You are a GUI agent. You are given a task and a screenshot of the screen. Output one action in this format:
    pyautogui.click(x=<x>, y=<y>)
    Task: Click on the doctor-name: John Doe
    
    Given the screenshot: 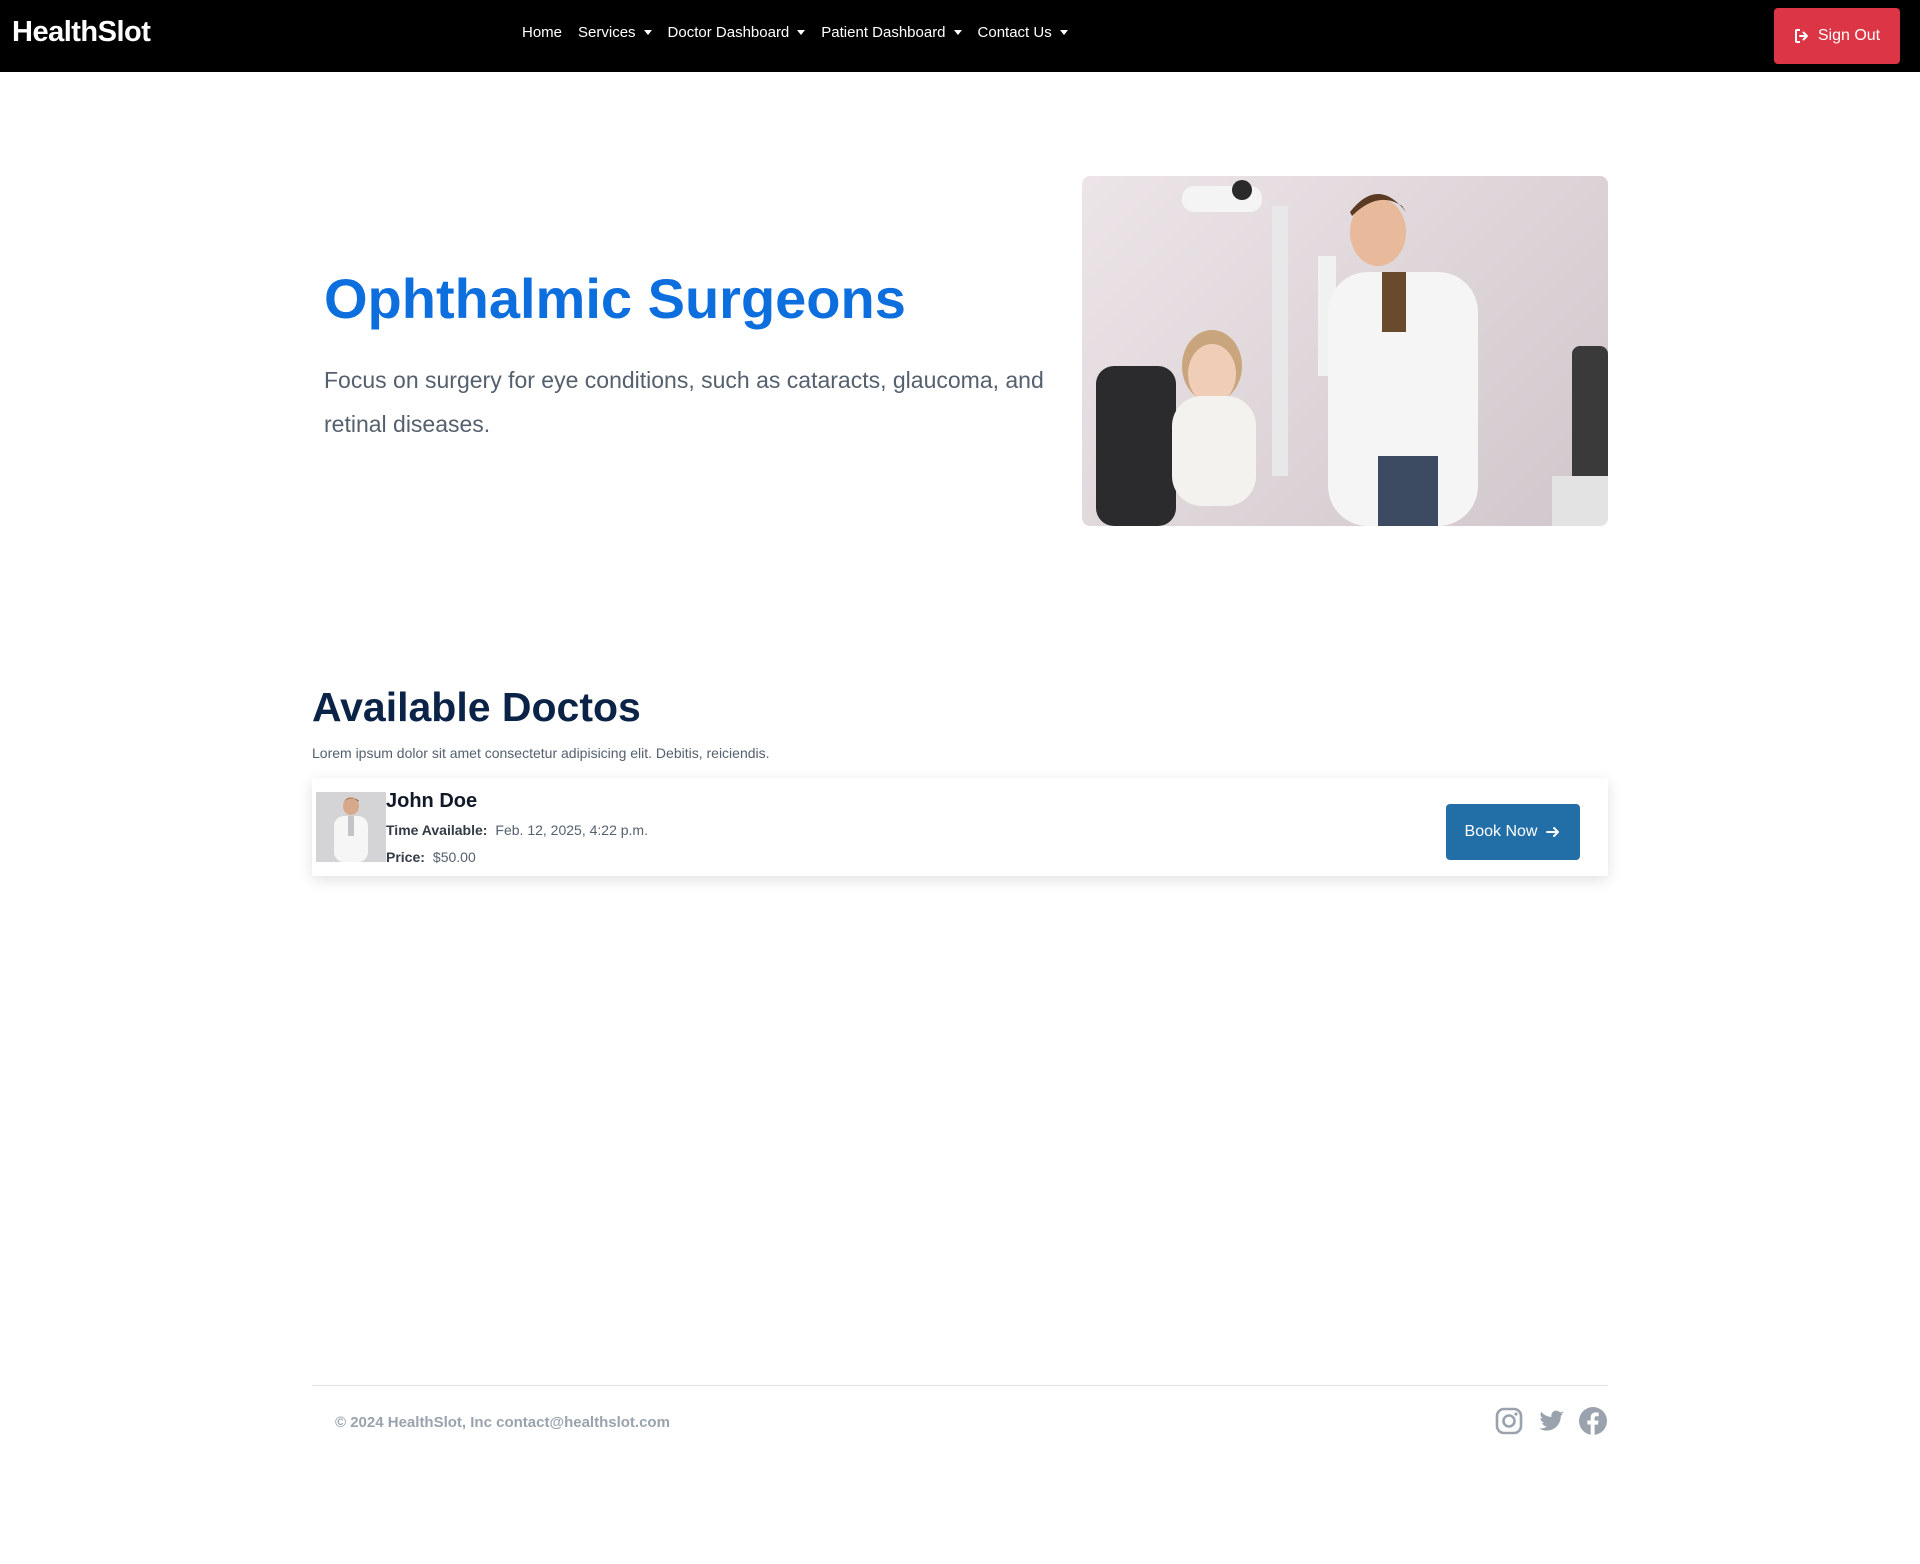 What is the action you would take?
    pyautogui.click(x=432, y=801)
    